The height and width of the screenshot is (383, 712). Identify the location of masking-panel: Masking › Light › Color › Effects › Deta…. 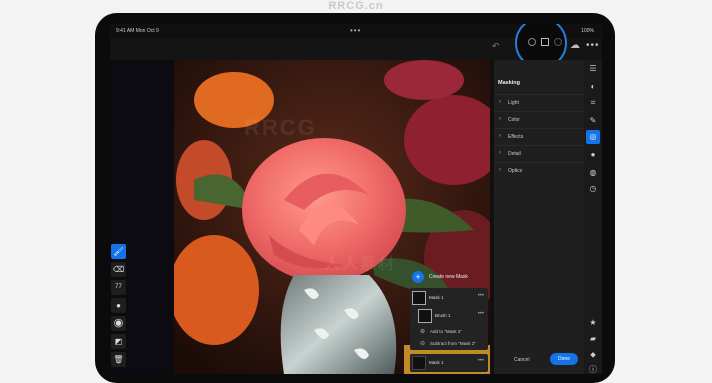
(539, 217).